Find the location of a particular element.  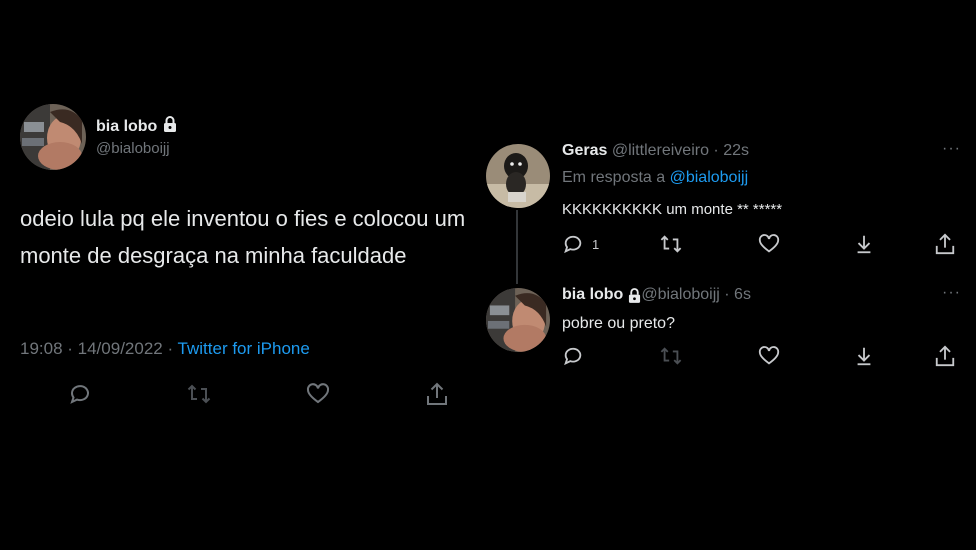

main-display-name: bia lobo is located at coordinates (126, 127).